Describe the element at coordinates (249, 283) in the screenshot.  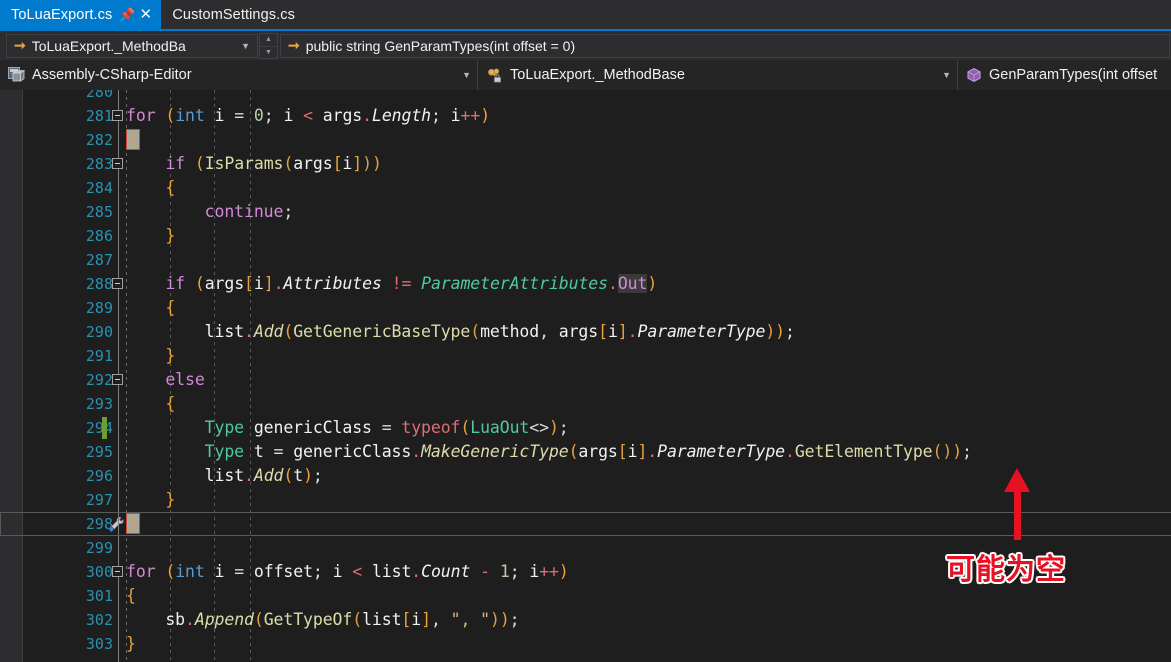
I see `code-token: [` at that location.